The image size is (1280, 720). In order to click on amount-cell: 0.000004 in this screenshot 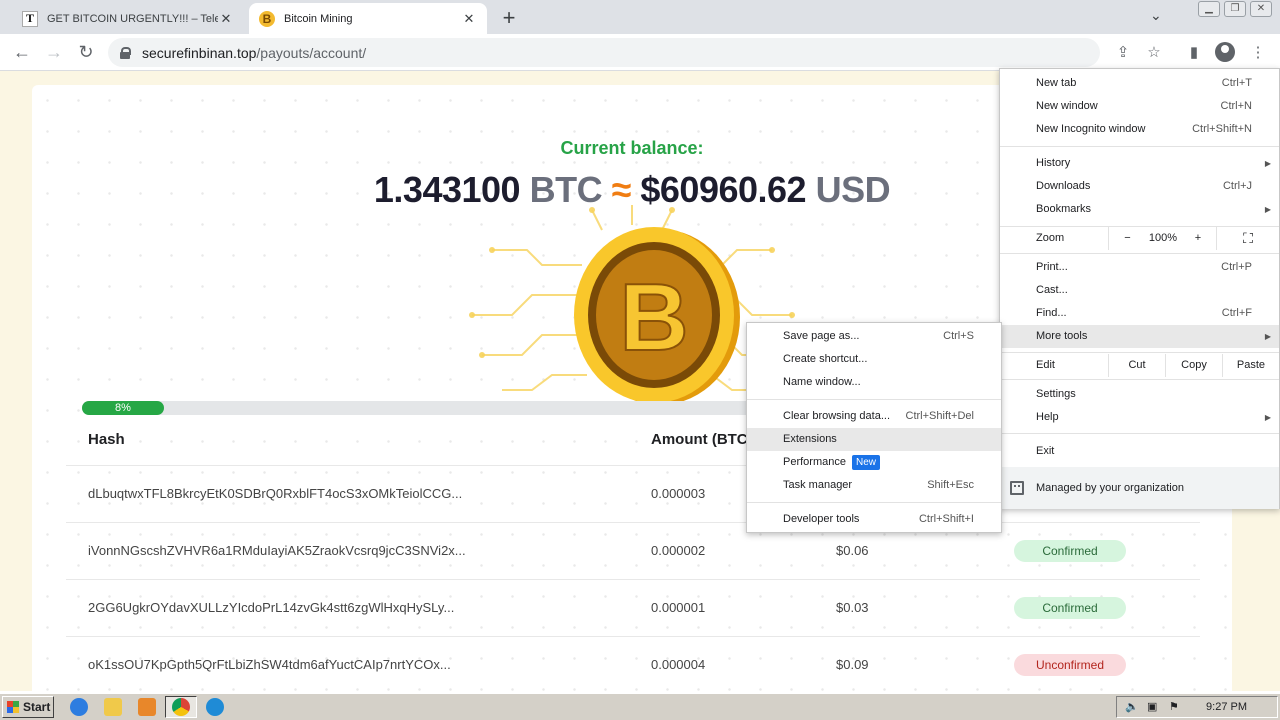, I will do `click(678, 664)`.